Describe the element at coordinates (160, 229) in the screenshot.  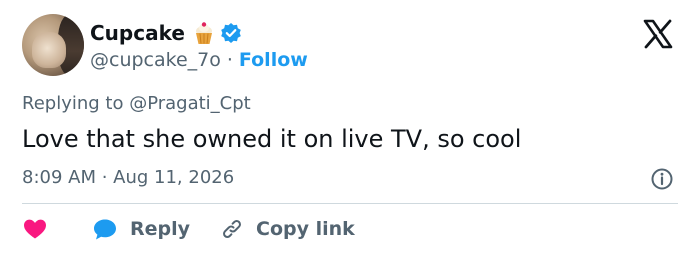
I see `reply-label: Reply` at that location.